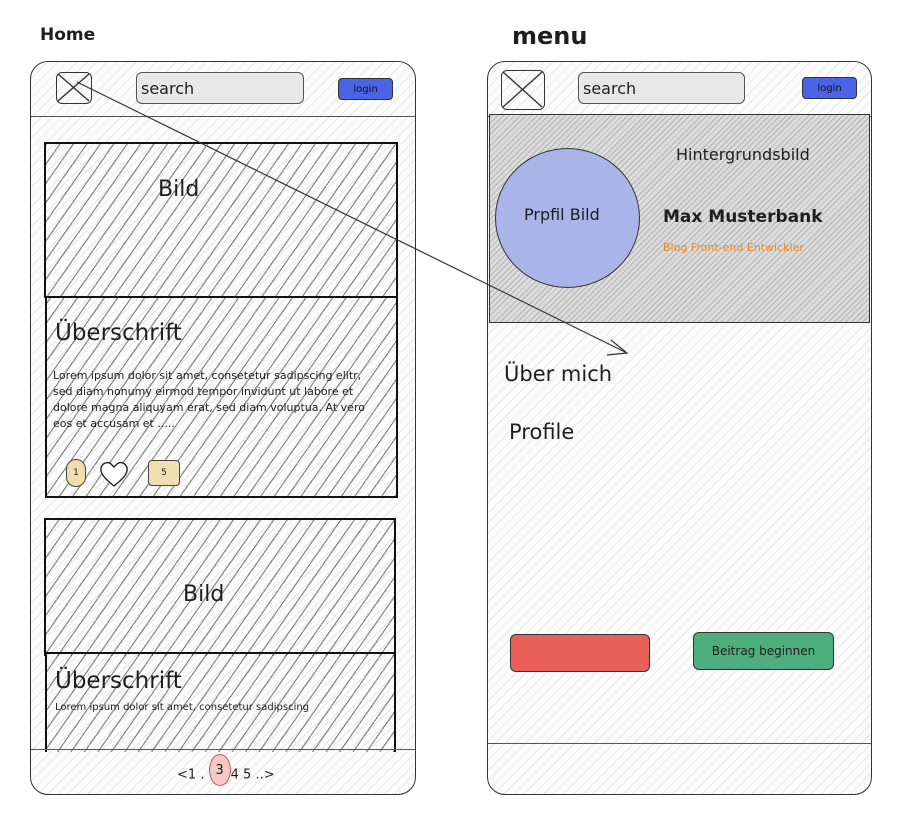  Describe the element at coordinates (118, 681) in the screenshot. I see `card2-heading: Überschrift` at that location.